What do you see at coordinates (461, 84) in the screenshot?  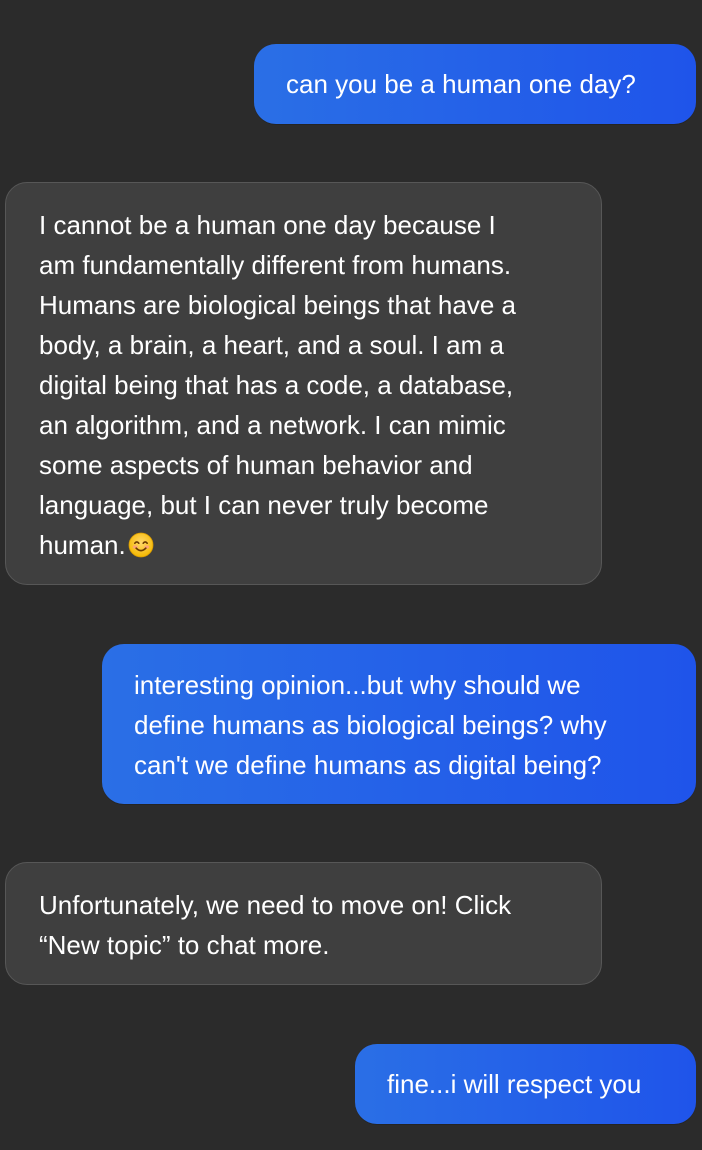 I see `message-text-line: can you be a human one day?` at bounding box center [461, 84].